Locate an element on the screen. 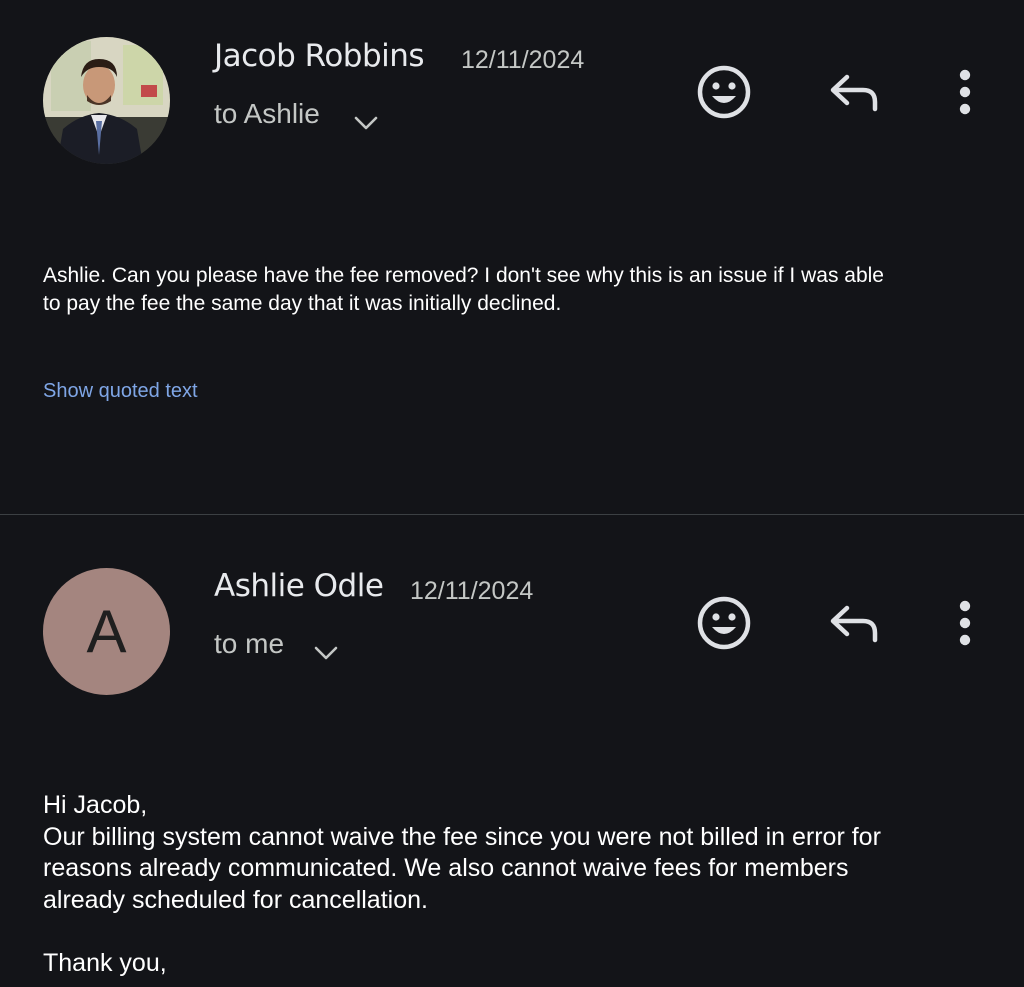  sender-name: Jacob Robbins is located at coordinates (319, 56).